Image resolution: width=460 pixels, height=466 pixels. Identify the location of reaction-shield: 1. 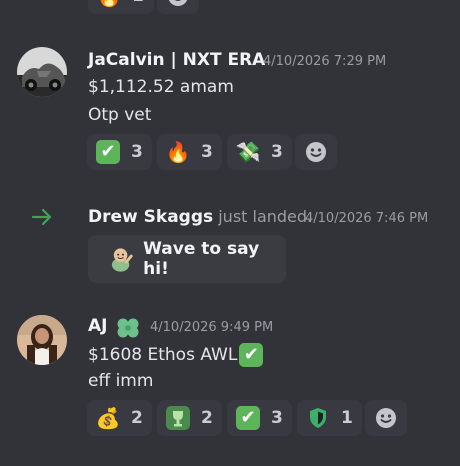
(329, 418).